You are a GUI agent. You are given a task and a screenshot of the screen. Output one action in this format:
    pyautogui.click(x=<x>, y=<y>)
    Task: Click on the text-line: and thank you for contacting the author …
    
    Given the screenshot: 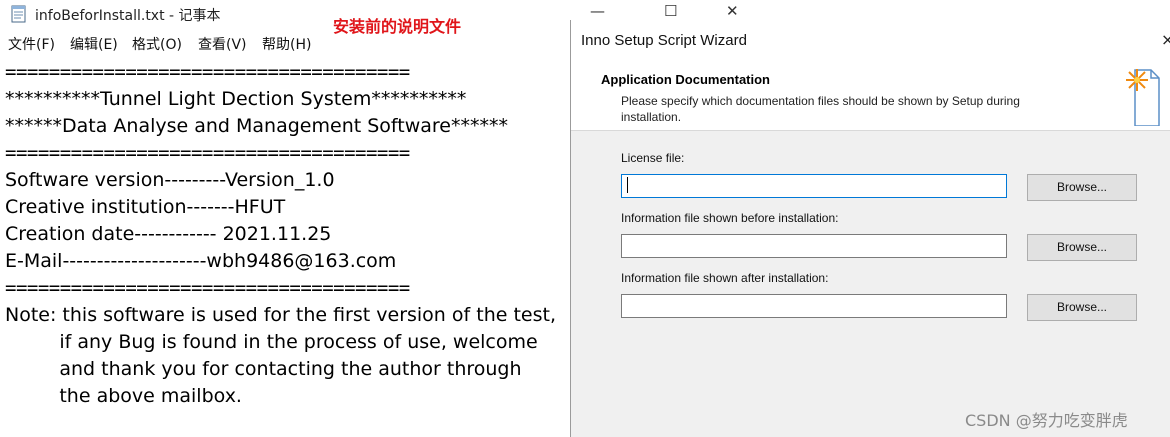 What is the action you would take?
    pyautogui.click(x=263, y=369)
    